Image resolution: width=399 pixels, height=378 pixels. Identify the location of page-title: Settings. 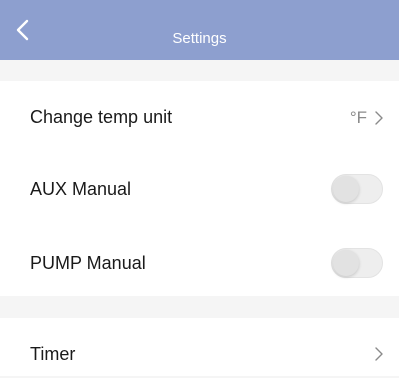
(199, 38).